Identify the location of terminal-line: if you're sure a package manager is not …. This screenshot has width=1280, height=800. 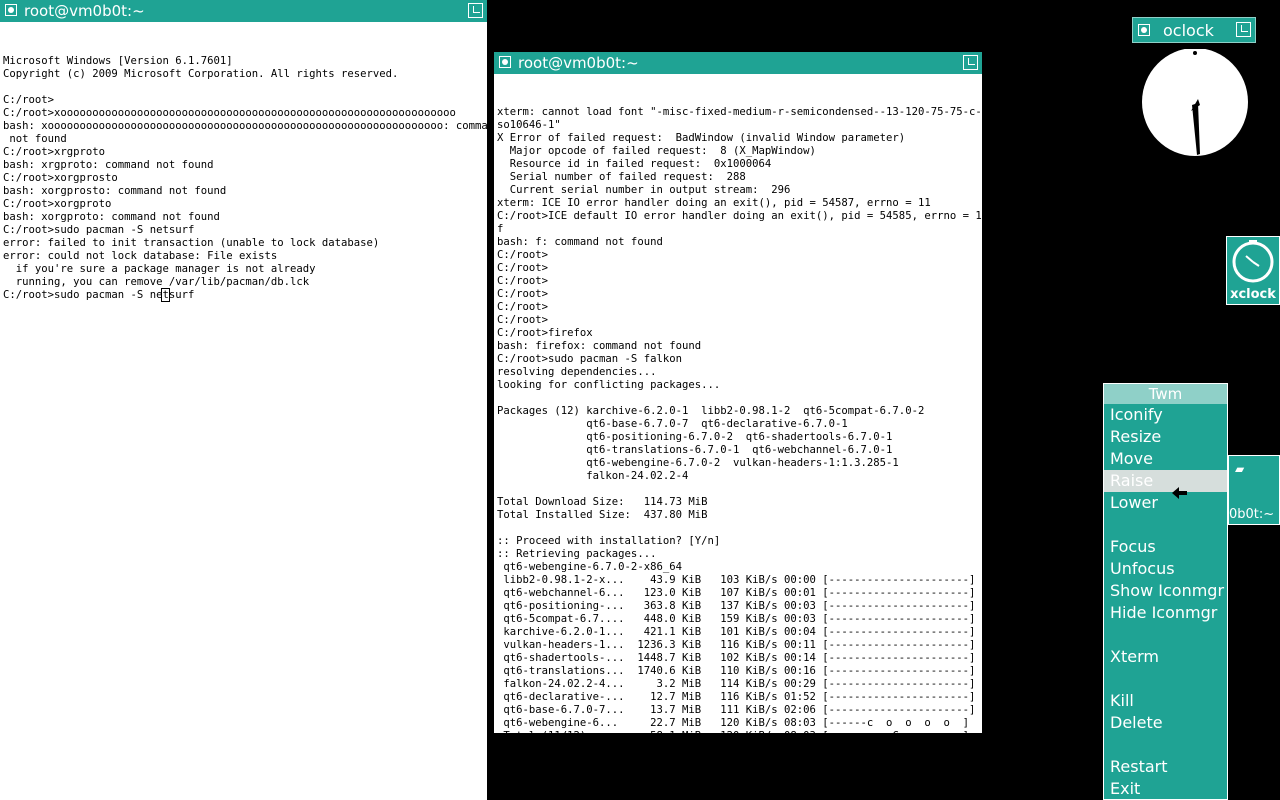
(159, 269).